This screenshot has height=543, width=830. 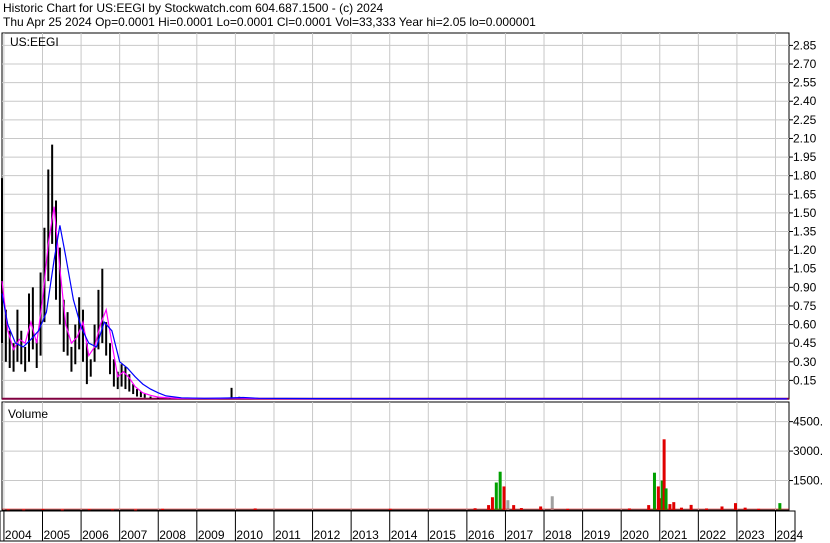 I want to click on price-y-tick-label: 1.50, so click(x=805, y=213).